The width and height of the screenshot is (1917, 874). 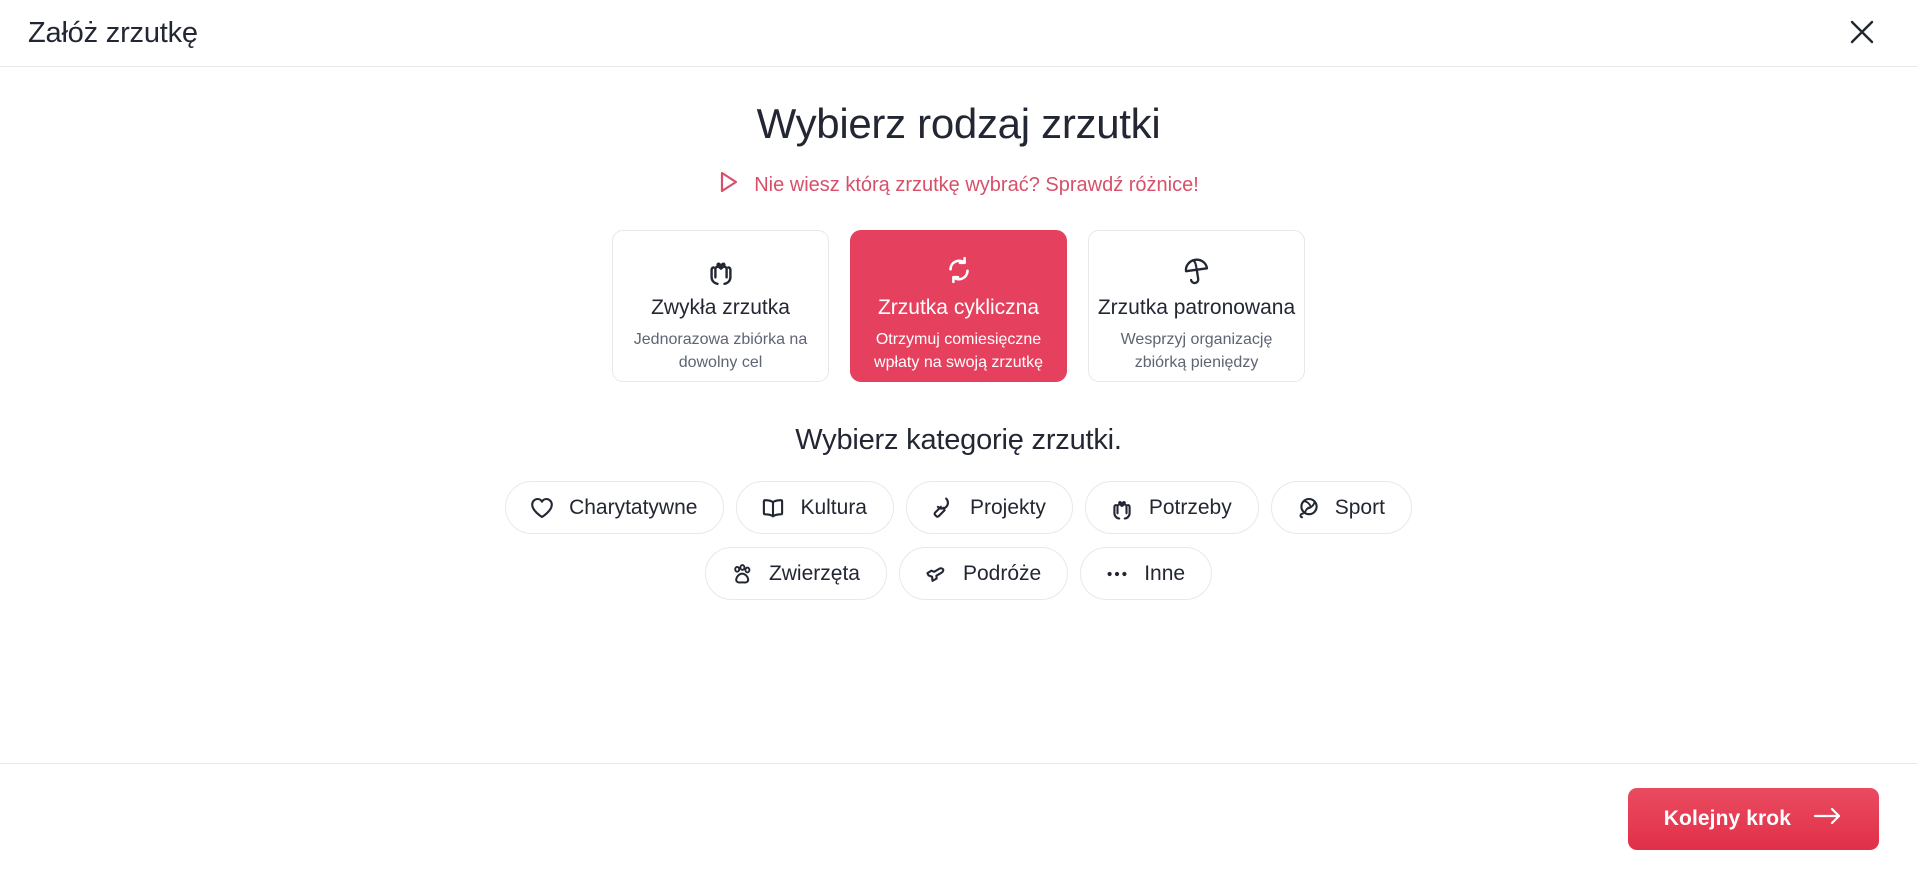 I want to click on category-pill-kultura: Kultura, so click(x=815, y=507).